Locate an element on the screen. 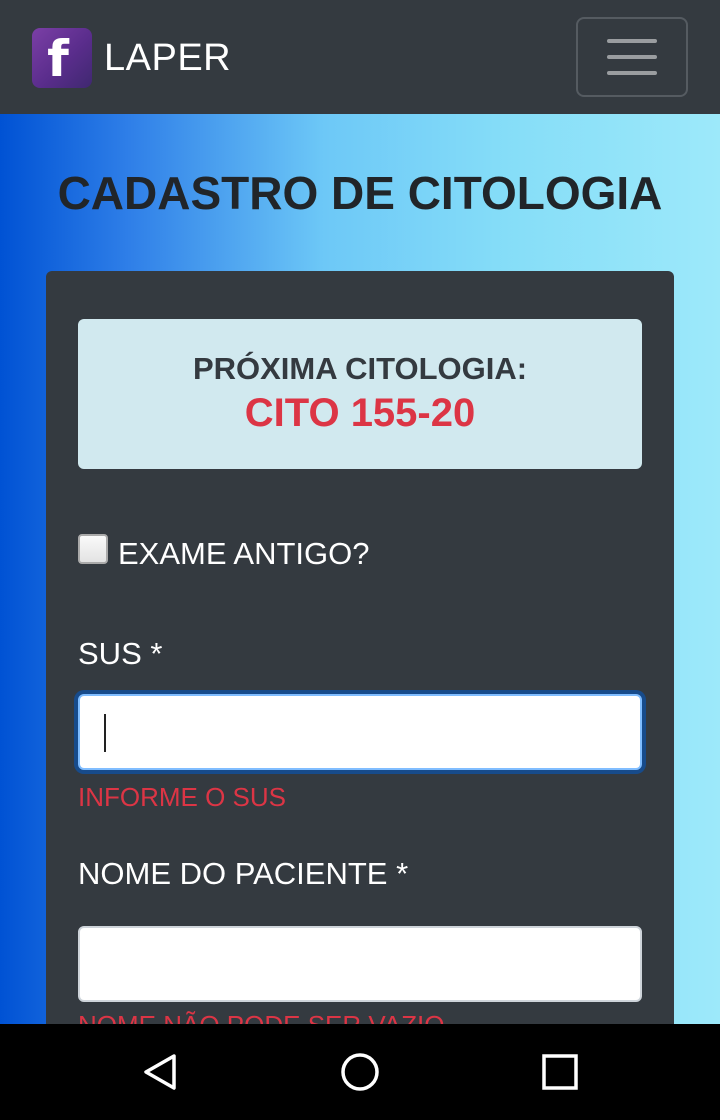  sus-label: SUS * is located at coordinates (120, 653).